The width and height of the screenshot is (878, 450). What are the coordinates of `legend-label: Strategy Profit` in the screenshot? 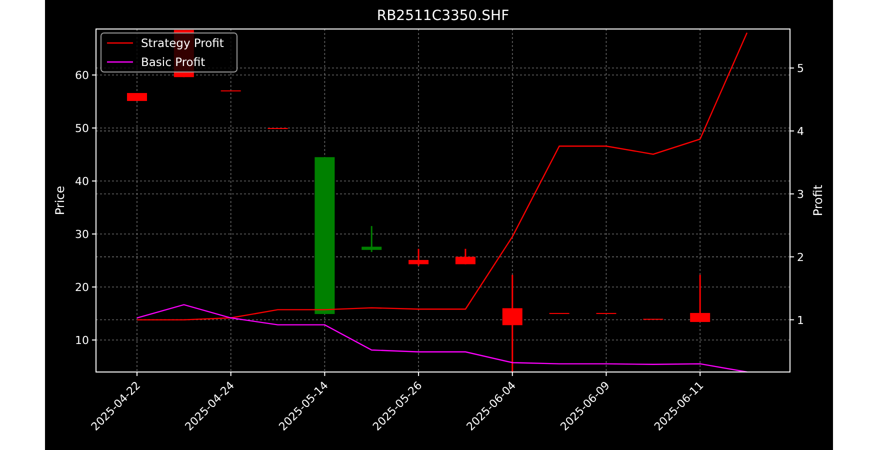 It's located at (182, 43).